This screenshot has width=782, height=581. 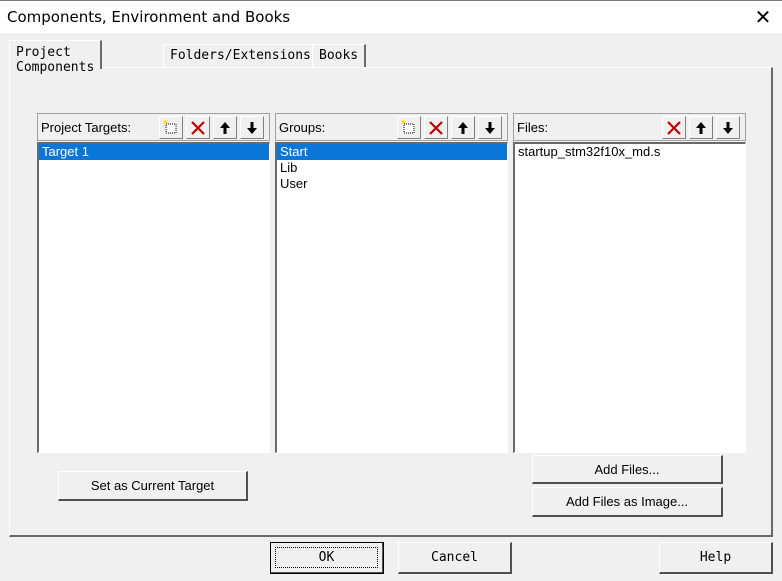 I want to click on move-group-up-button, so click(x=463, y=127).